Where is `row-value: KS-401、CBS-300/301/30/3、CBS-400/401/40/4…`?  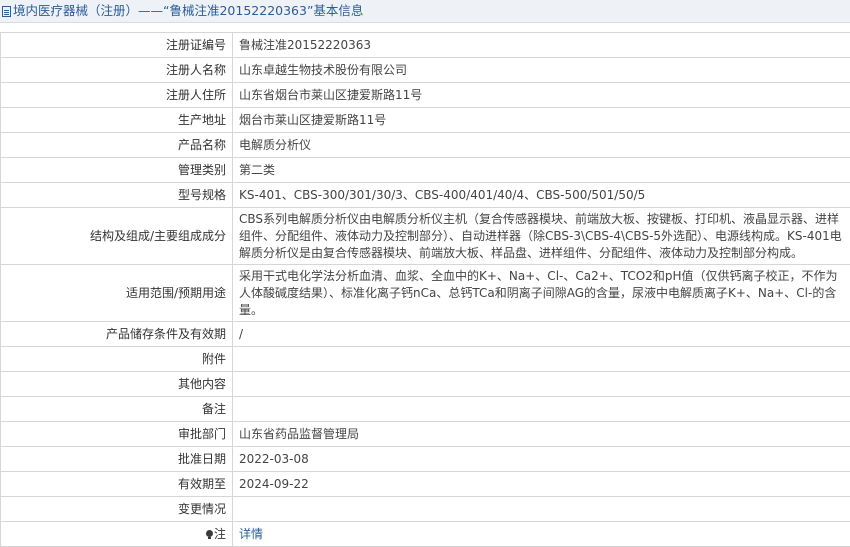 row-value: KS-401、CBS-300/301/30/3、CBS-400/401/40/4… is located at coordinates (541, 195).